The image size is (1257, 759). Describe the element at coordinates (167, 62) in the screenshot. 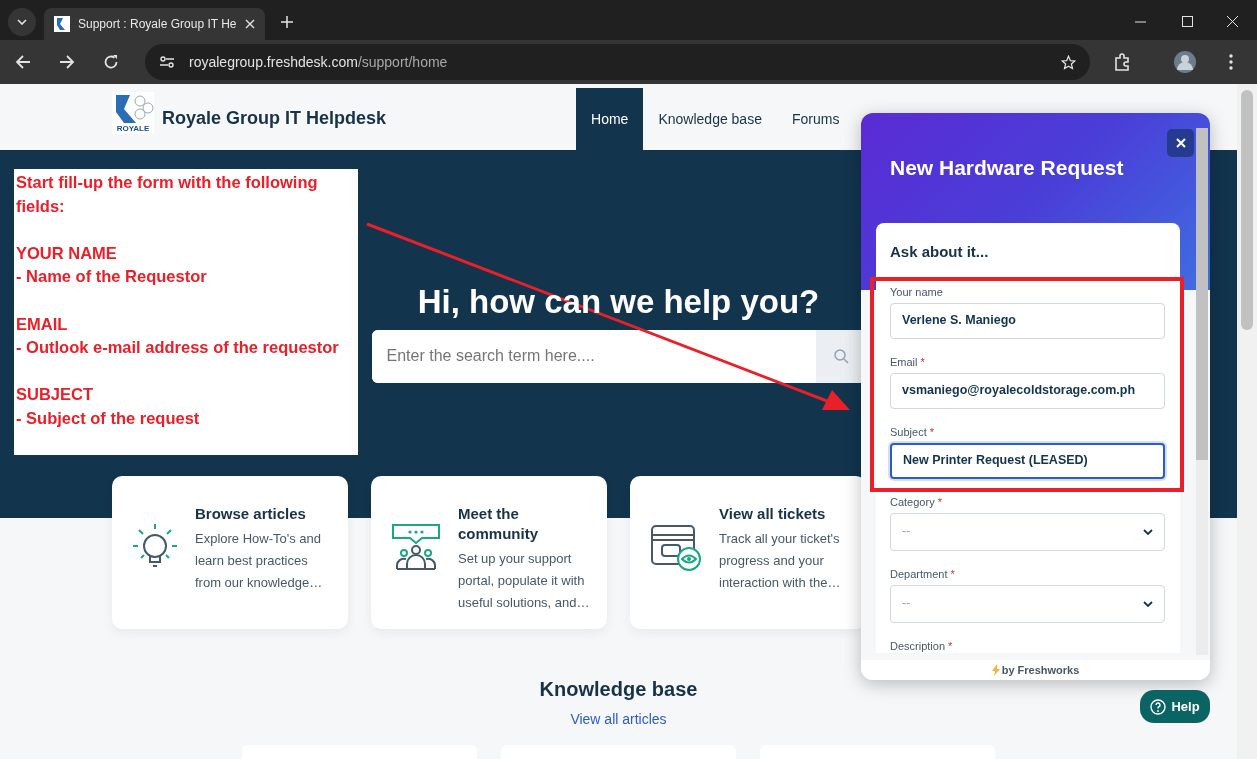

I see `site-settings-icon` at that location.